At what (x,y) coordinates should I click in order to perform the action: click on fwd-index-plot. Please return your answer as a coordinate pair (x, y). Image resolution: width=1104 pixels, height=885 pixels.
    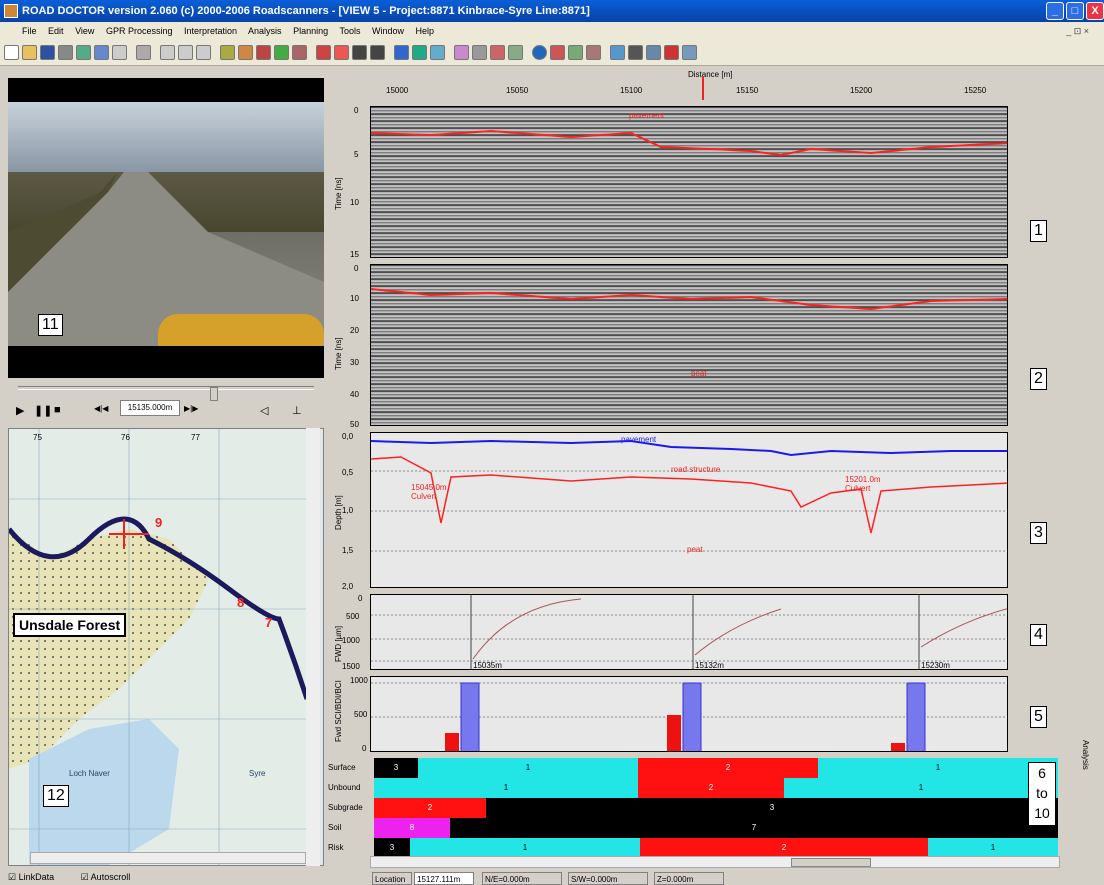
    Looking at the image, I should click on (689, 714).